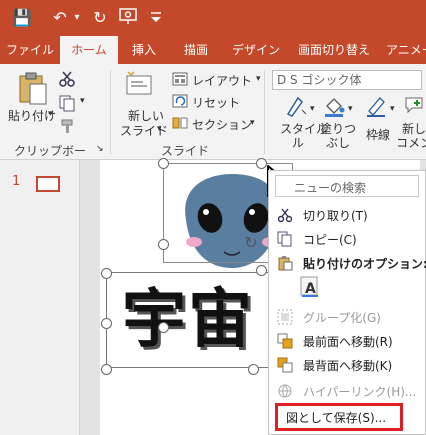  What do you see at coordinates (159, 129) in the screenshot?
I see `new-slide-dropdown-icon: ▾` at bounding box center [159, 129].